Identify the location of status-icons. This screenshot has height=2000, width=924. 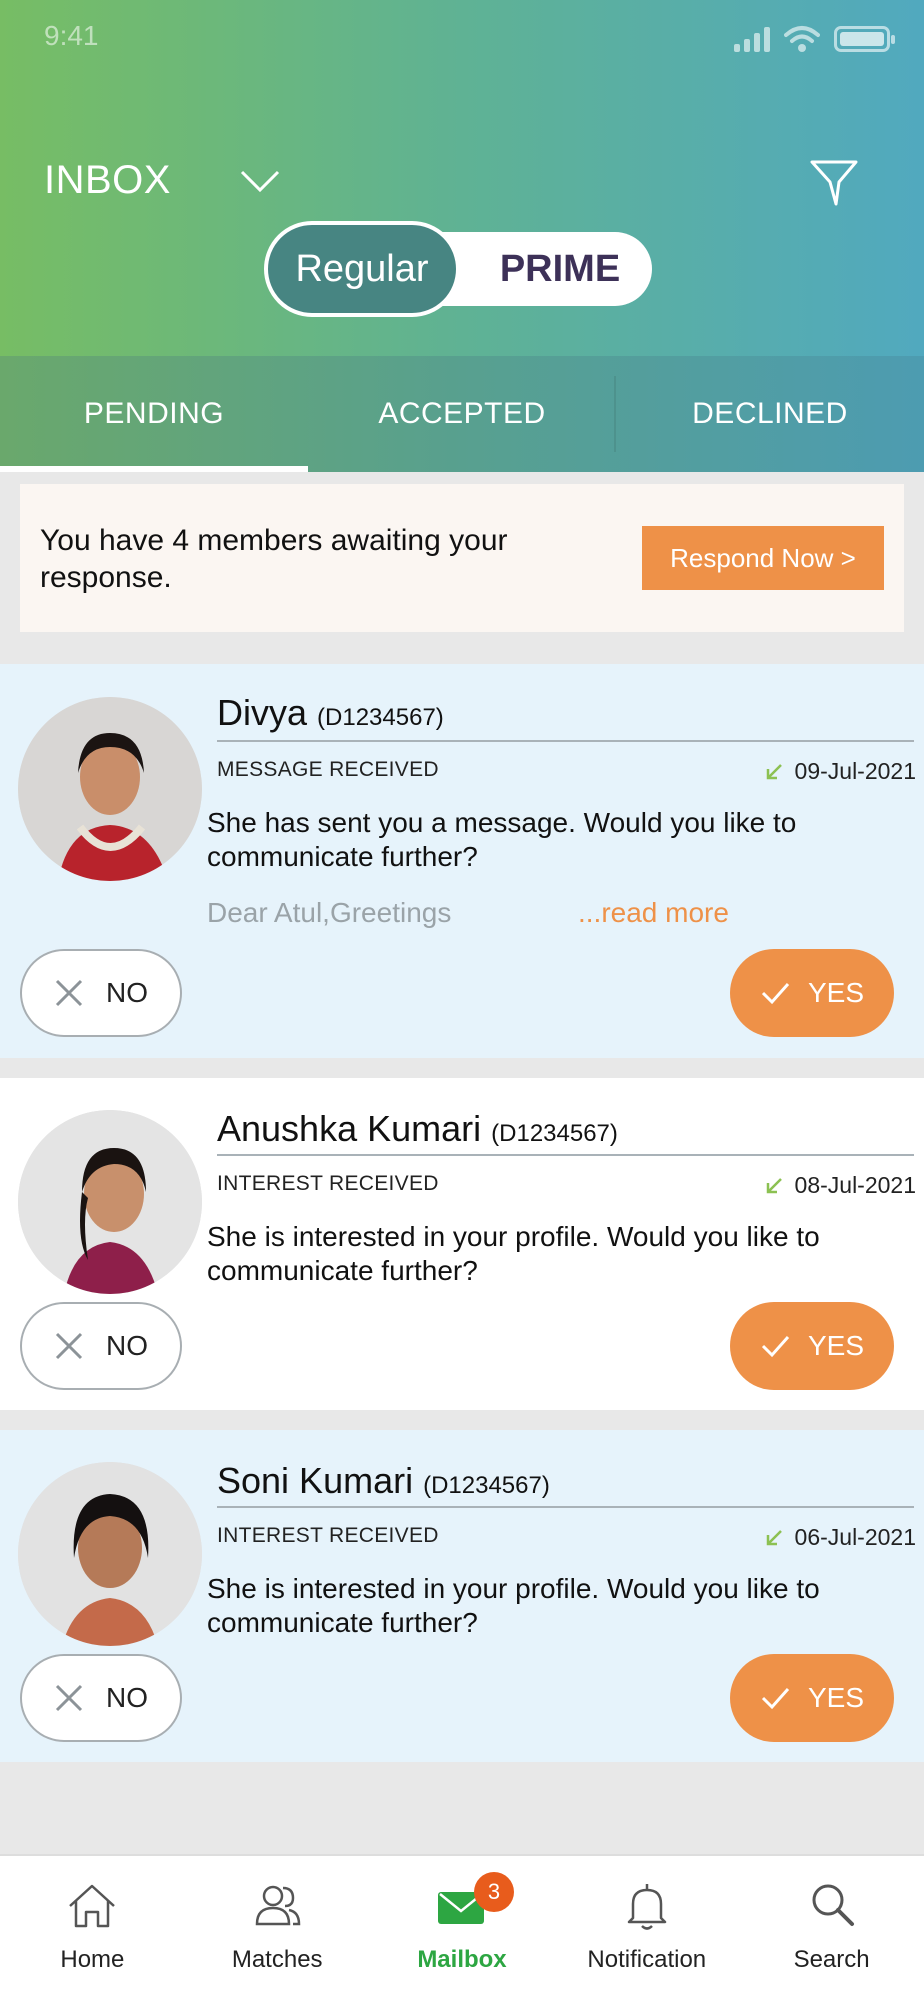
(814, 39).